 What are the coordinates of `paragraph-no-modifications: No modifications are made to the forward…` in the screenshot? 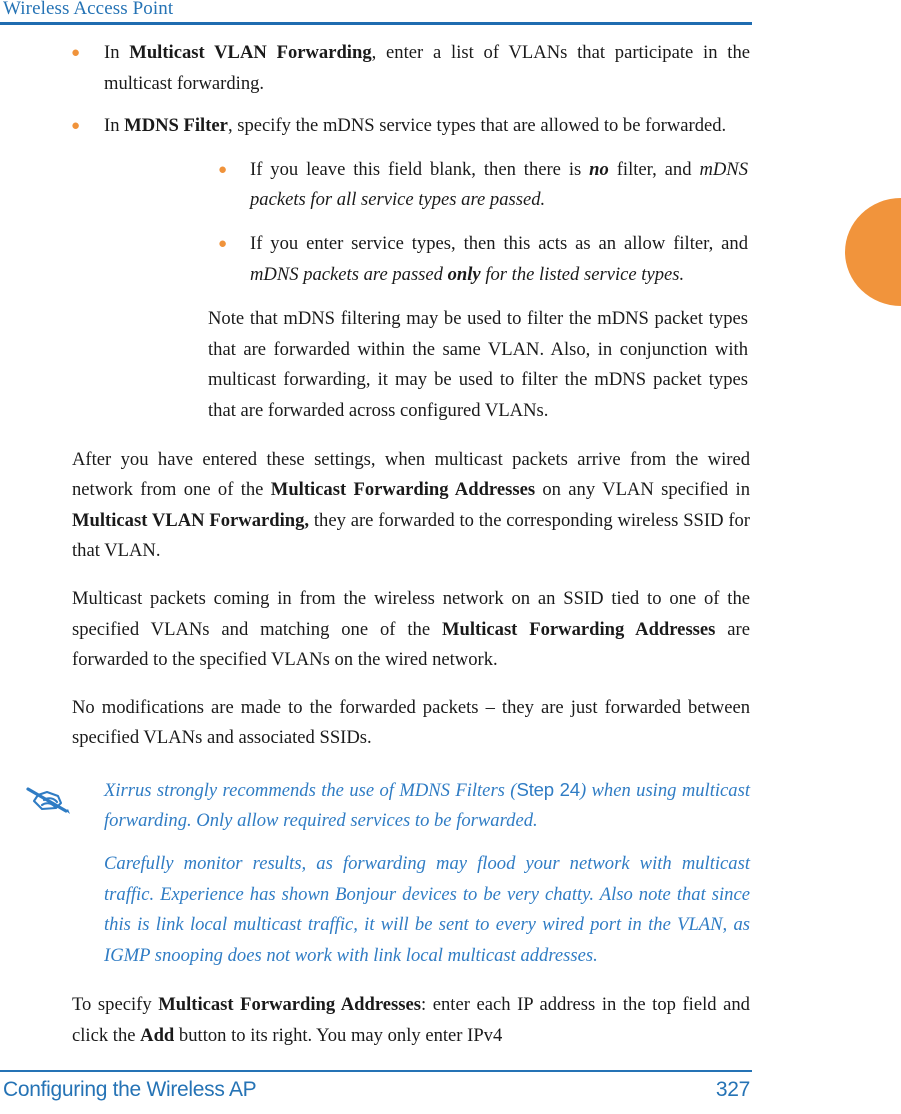 It's located at (411, 722).